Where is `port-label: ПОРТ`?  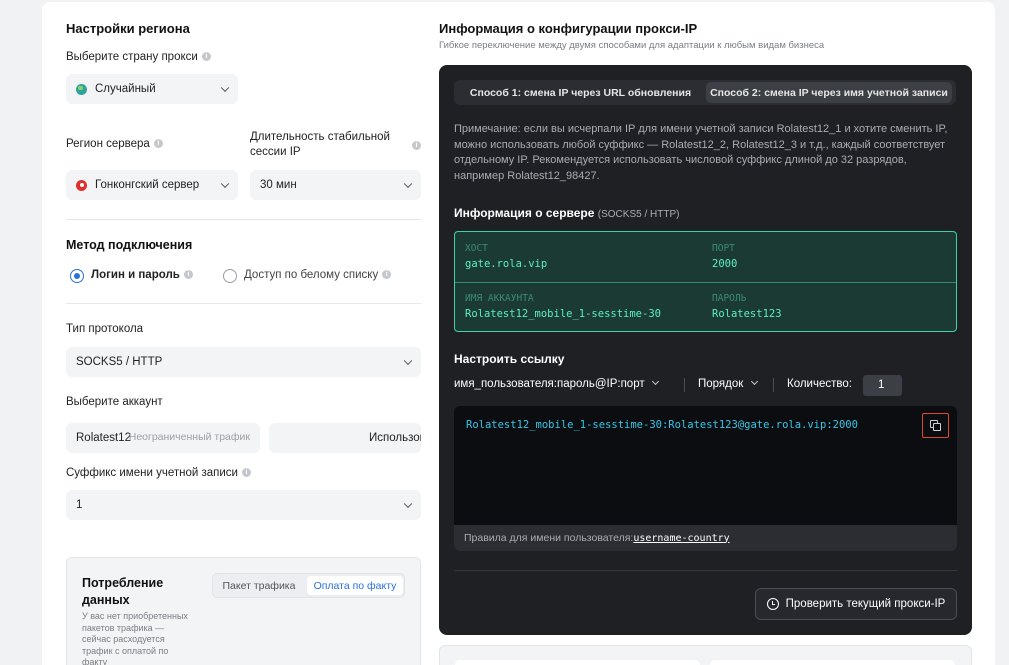
port-label: ПОРТ is located at coordinates (723, 248).